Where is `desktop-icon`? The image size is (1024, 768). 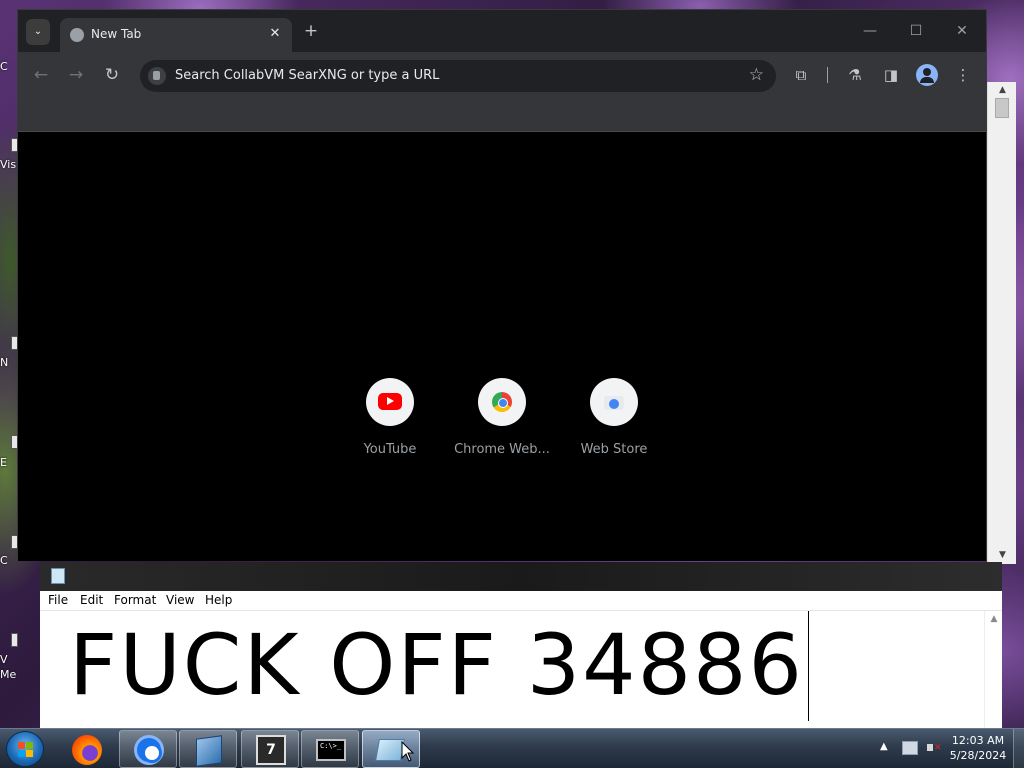 desktop-icon is located at coordinates (14, 640).